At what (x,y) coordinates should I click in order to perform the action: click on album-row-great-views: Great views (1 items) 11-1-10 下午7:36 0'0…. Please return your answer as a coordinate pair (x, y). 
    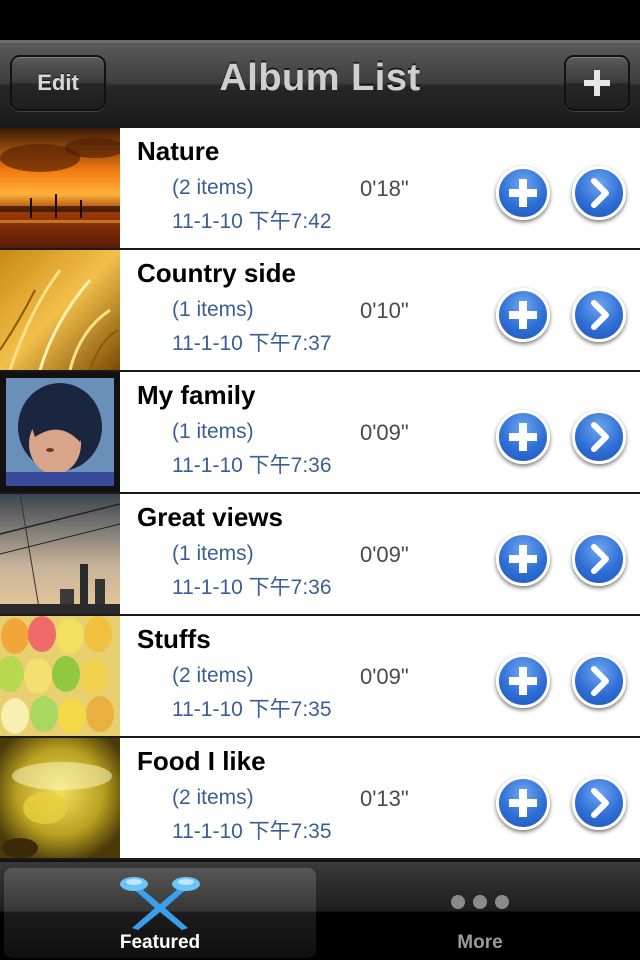
    Looking at the image, I should click on (320, 555).